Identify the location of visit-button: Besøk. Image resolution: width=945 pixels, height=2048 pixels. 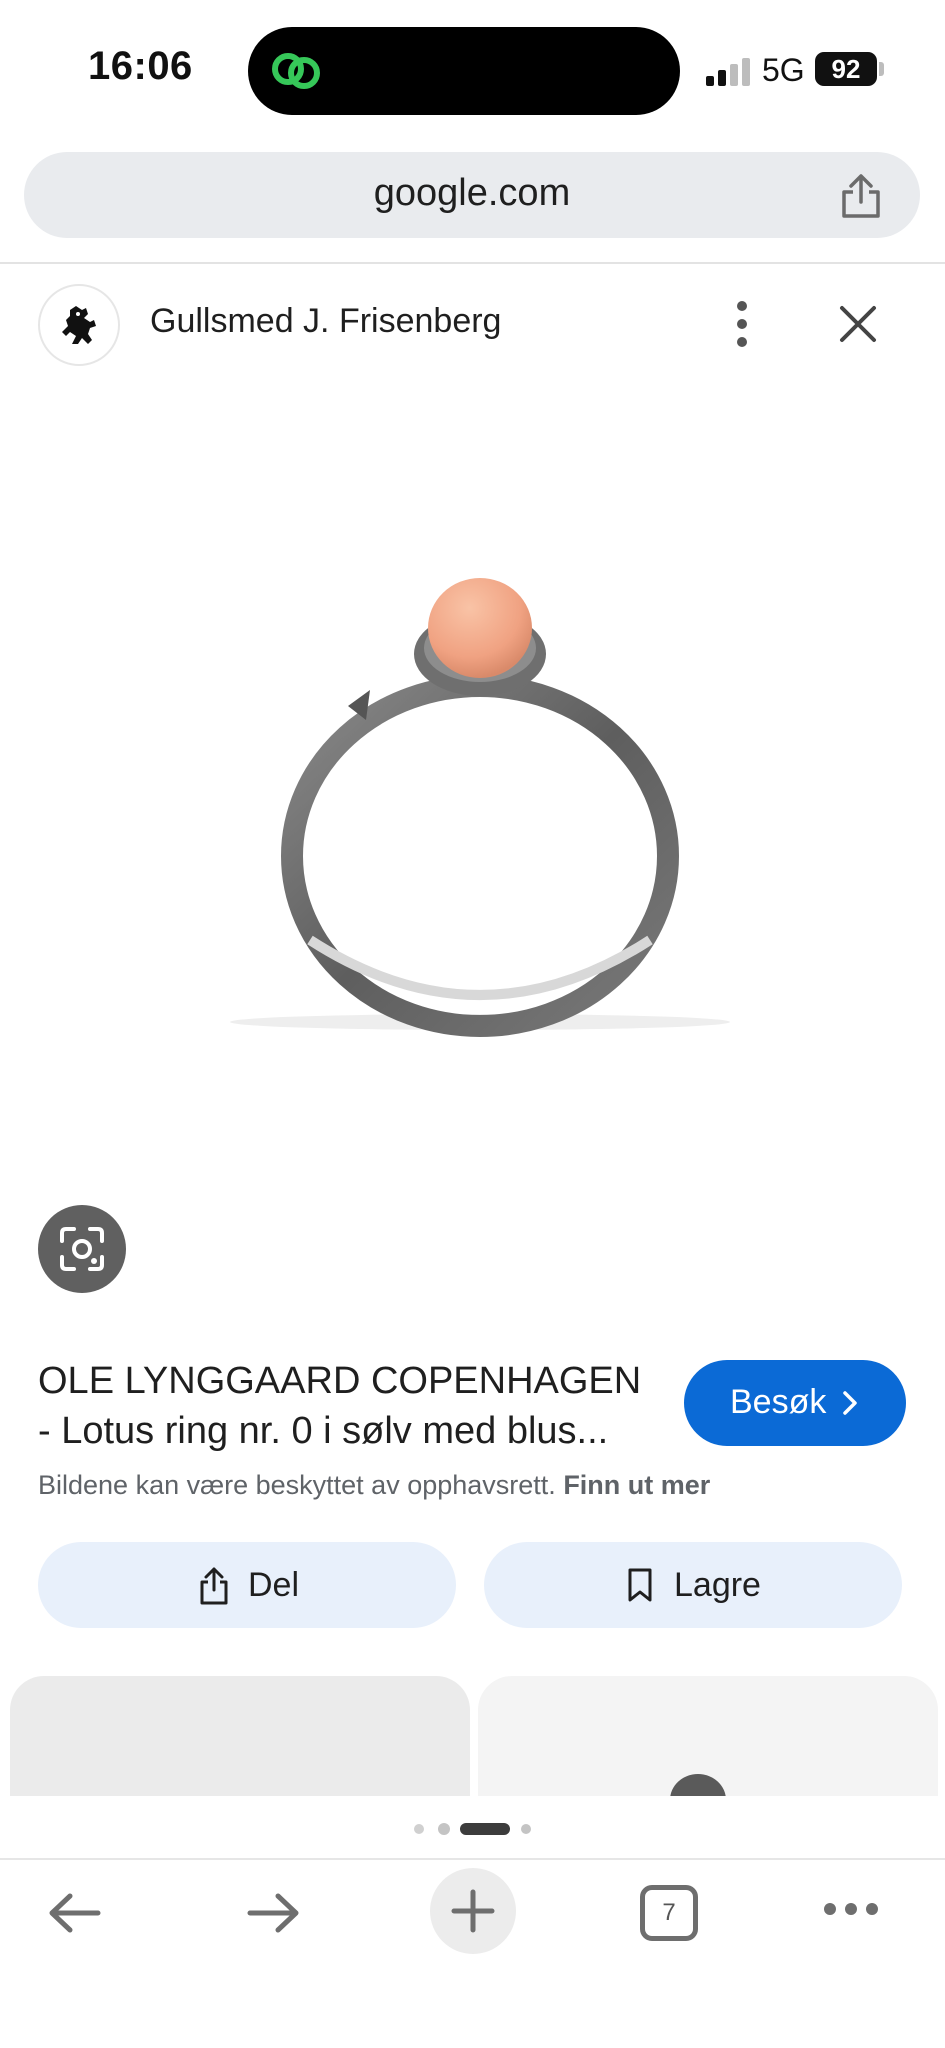
(795, 1403).